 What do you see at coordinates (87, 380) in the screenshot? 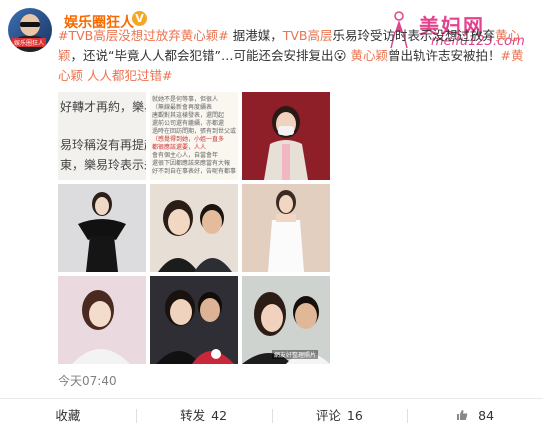
I see `post-timestamp: 今天07:40` at bounding box center [87, 380].